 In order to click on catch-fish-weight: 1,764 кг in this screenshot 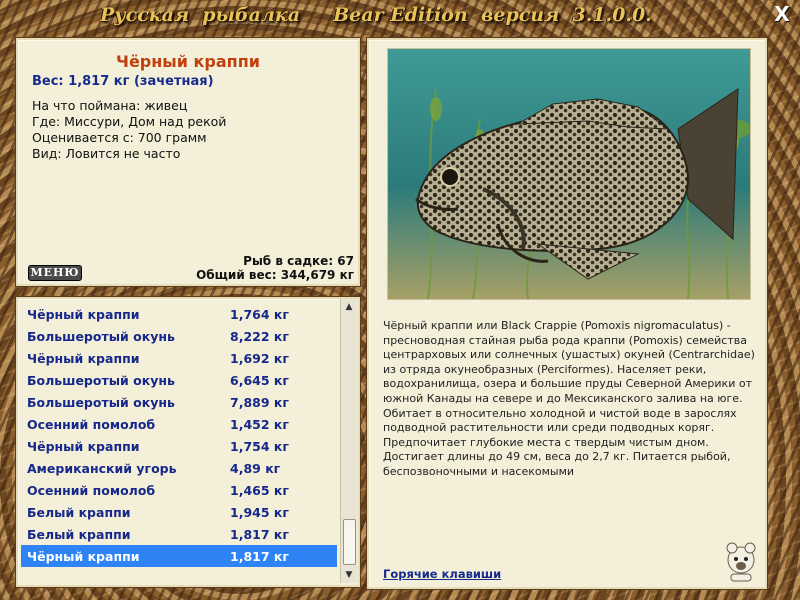, I will do `click(259, 314)`.